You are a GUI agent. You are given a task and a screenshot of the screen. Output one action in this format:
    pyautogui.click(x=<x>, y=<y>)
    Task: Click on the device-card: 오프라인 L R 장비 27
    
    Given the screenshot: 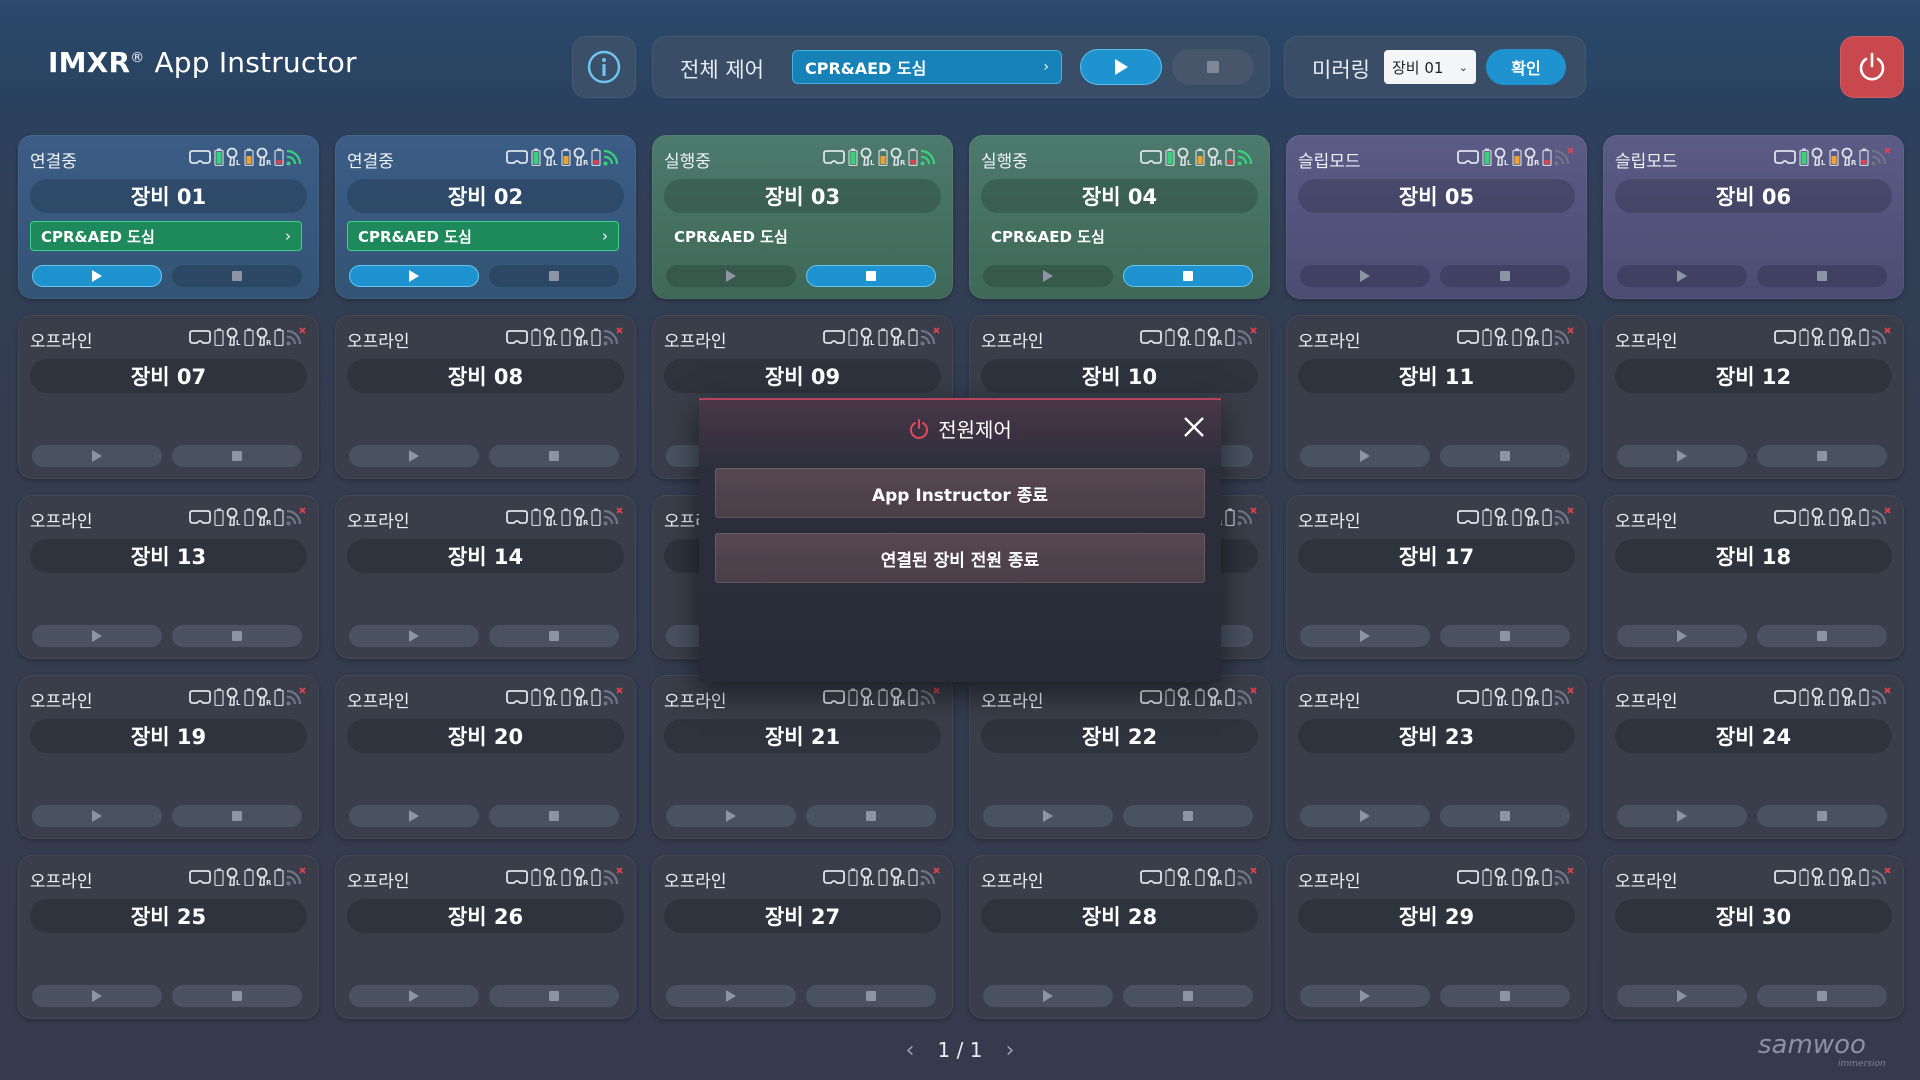 What is the action you would take?
    pyautogui.click(x=802, y=937)
    